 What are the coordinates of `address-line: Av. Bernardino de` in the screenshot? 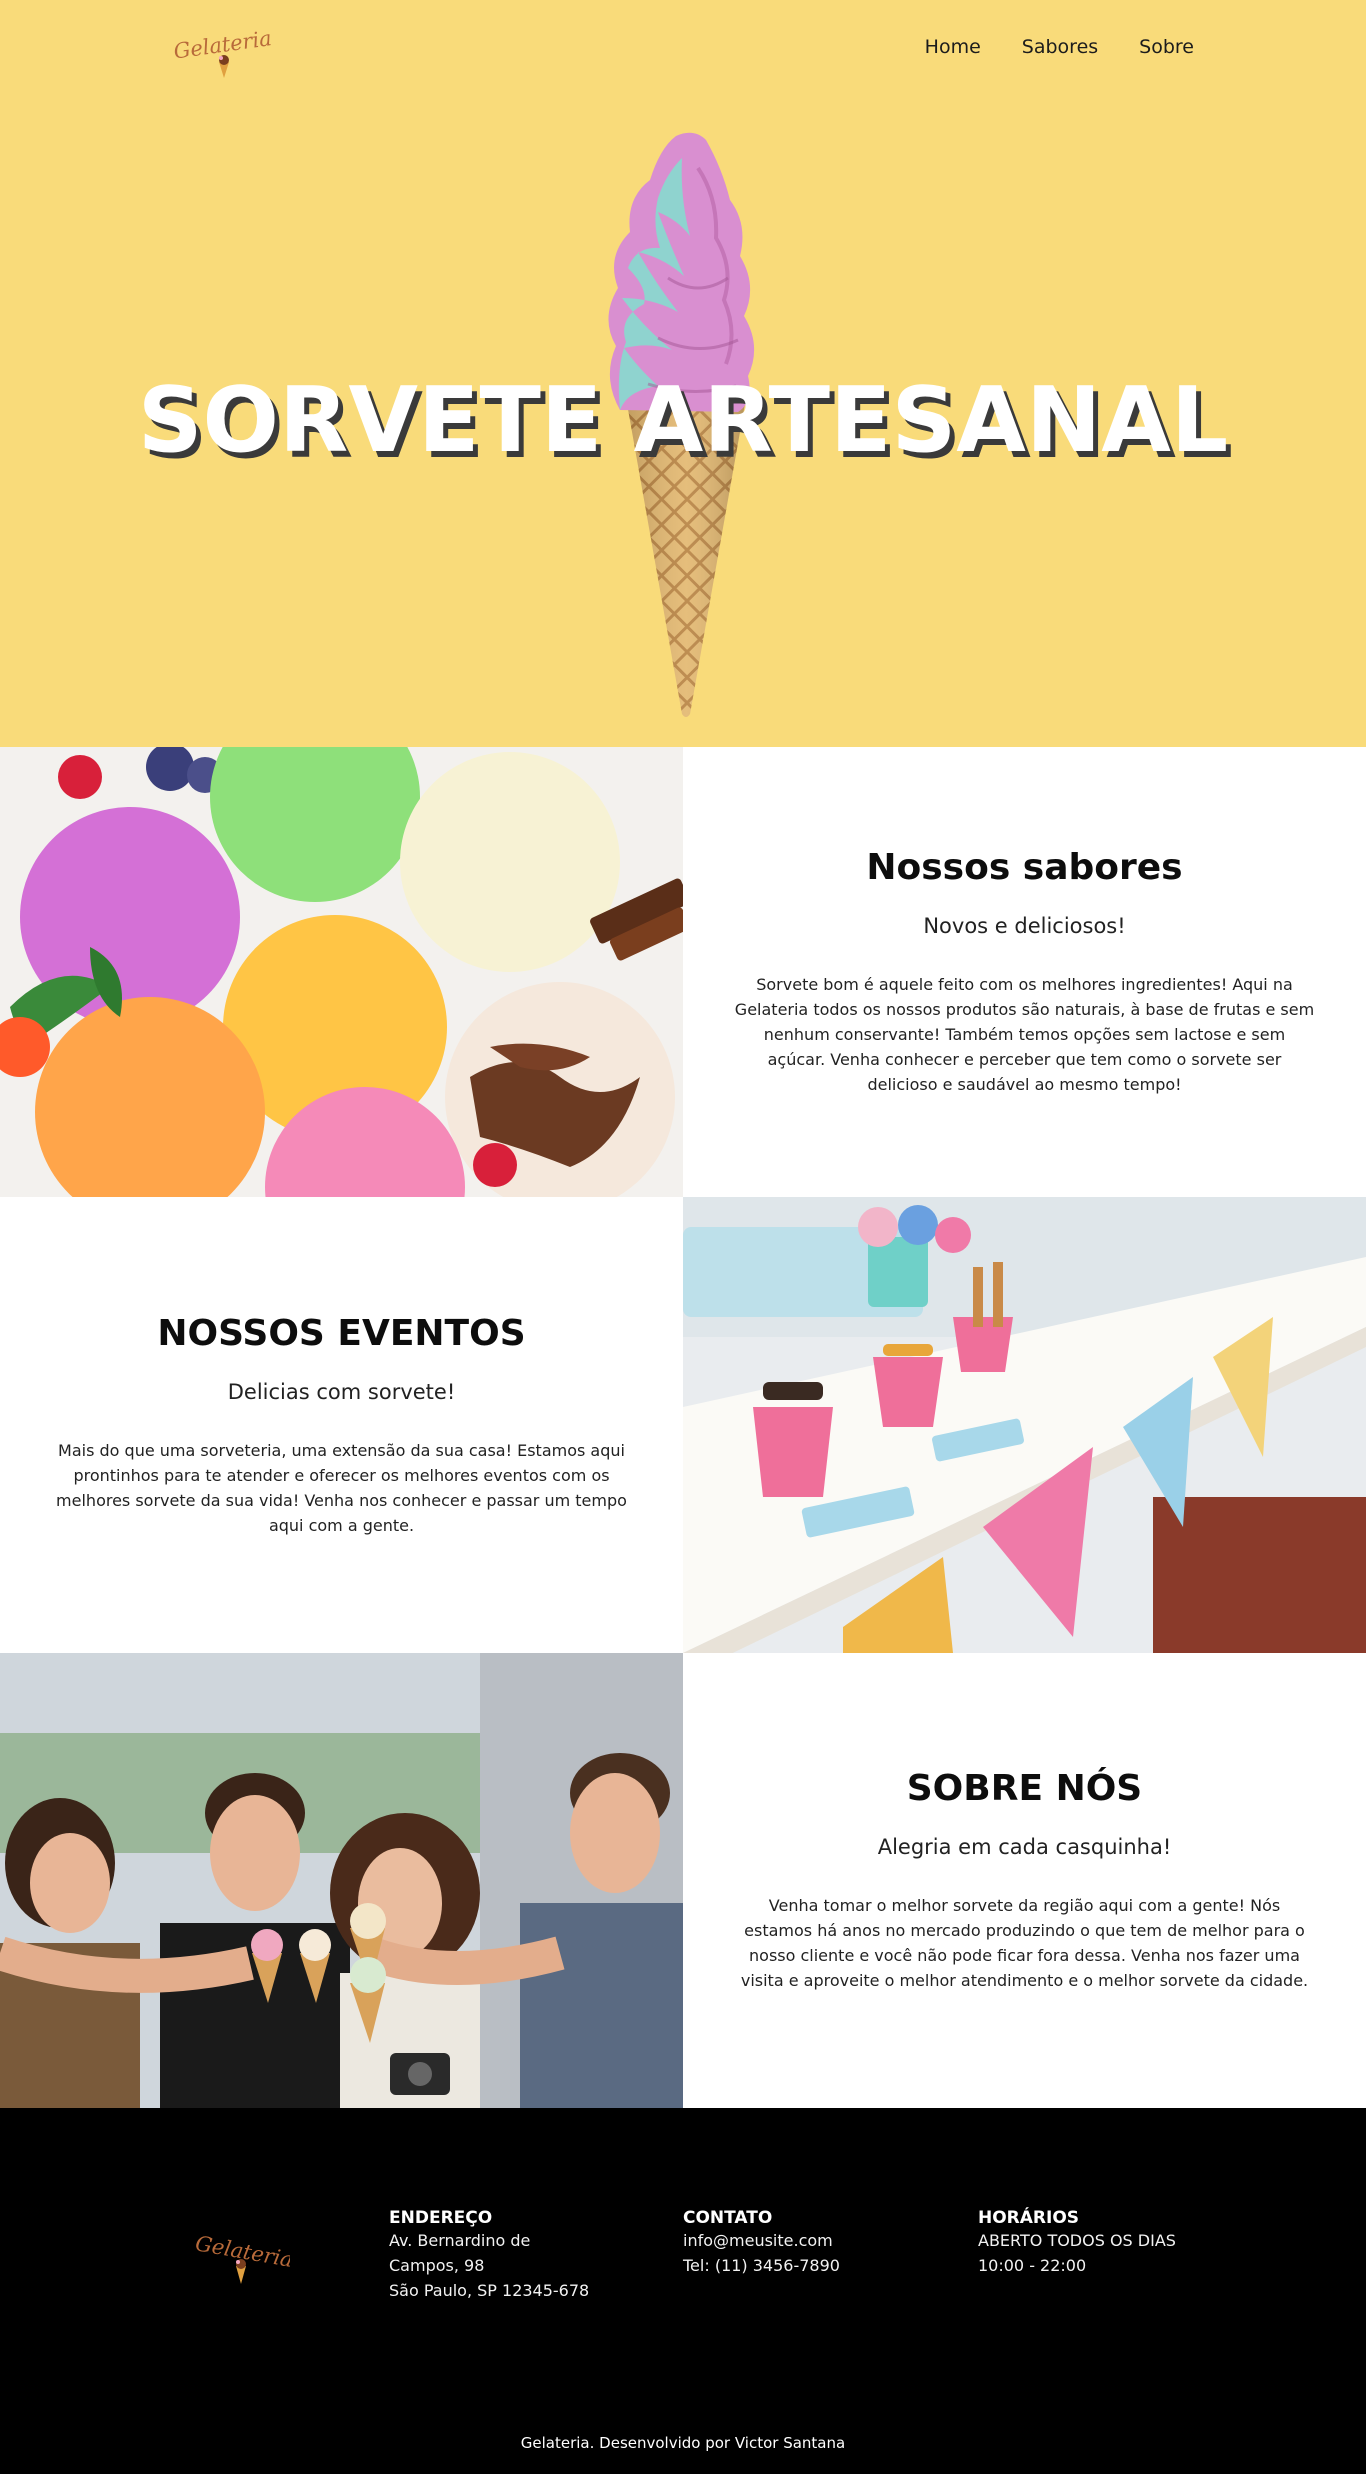 It's located at (460, 2240).